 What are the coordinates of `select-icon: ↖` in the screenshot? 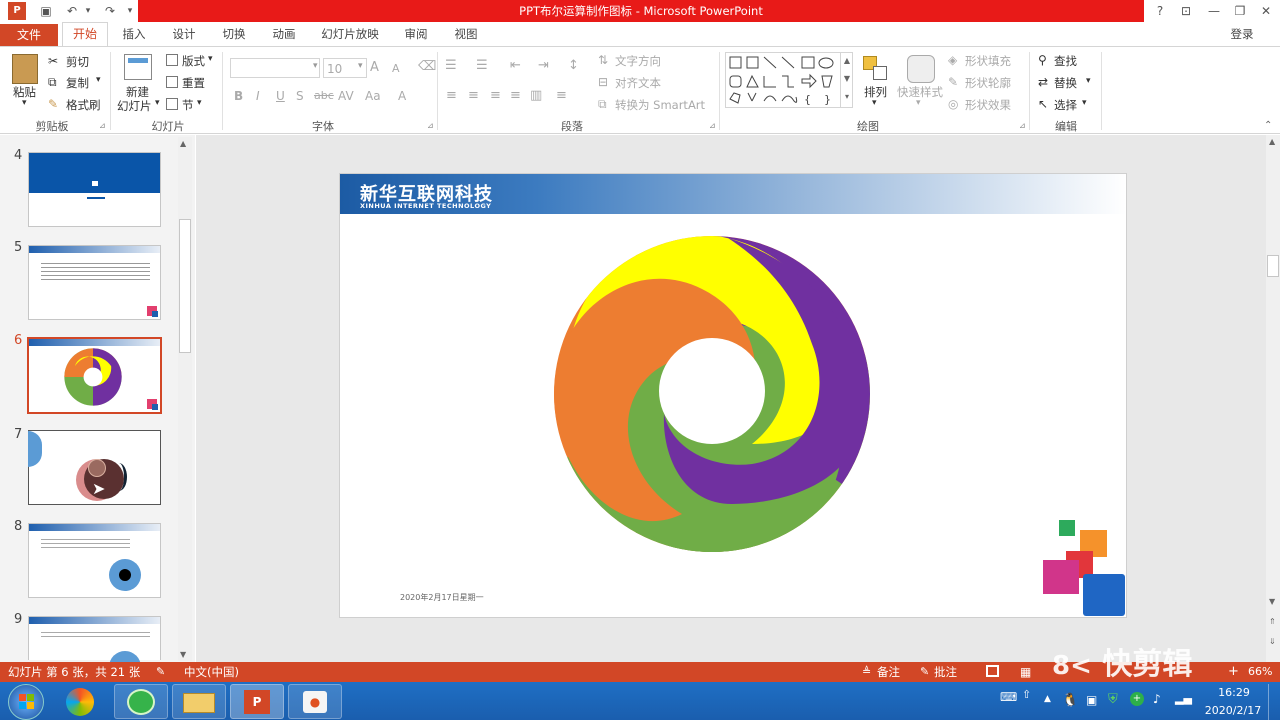 It's located at (1043, 104).